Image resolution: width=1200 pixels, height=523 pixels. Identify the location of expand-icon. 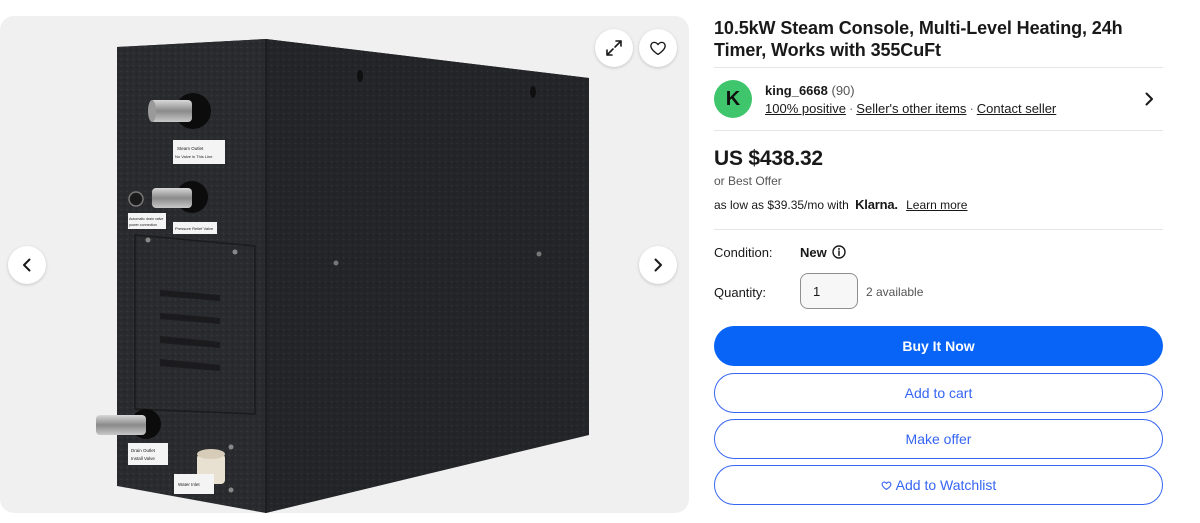
(614, 48).